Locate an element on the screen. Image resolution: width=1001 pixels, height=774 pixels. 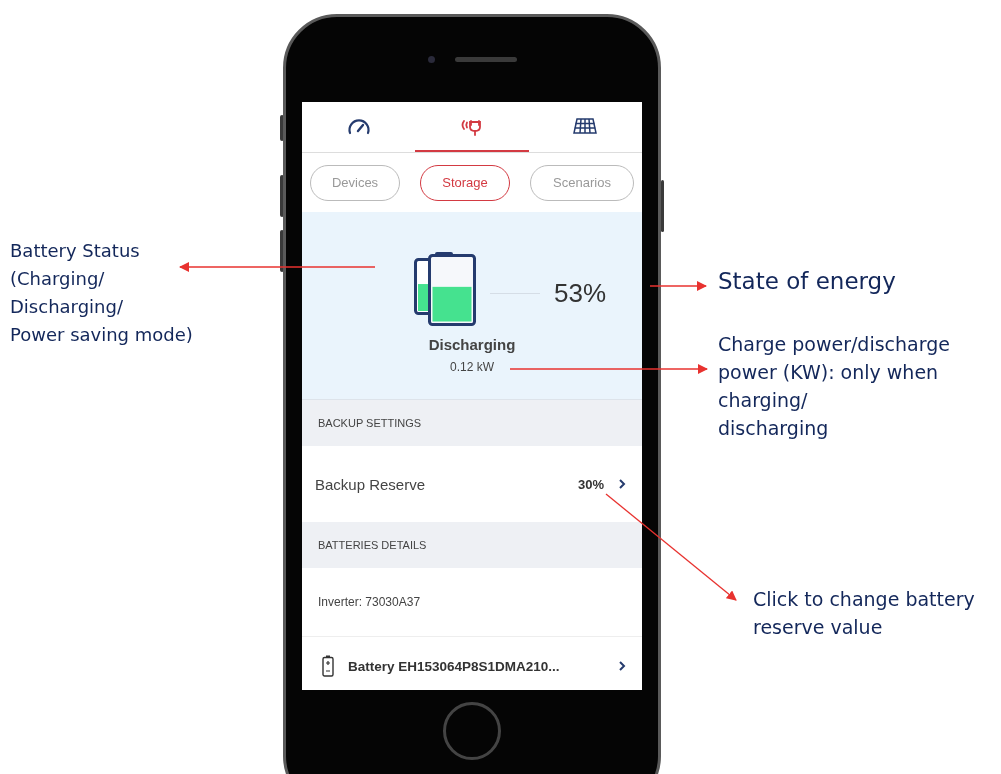
segment-button: Devices is located at coordinates (355, 182).